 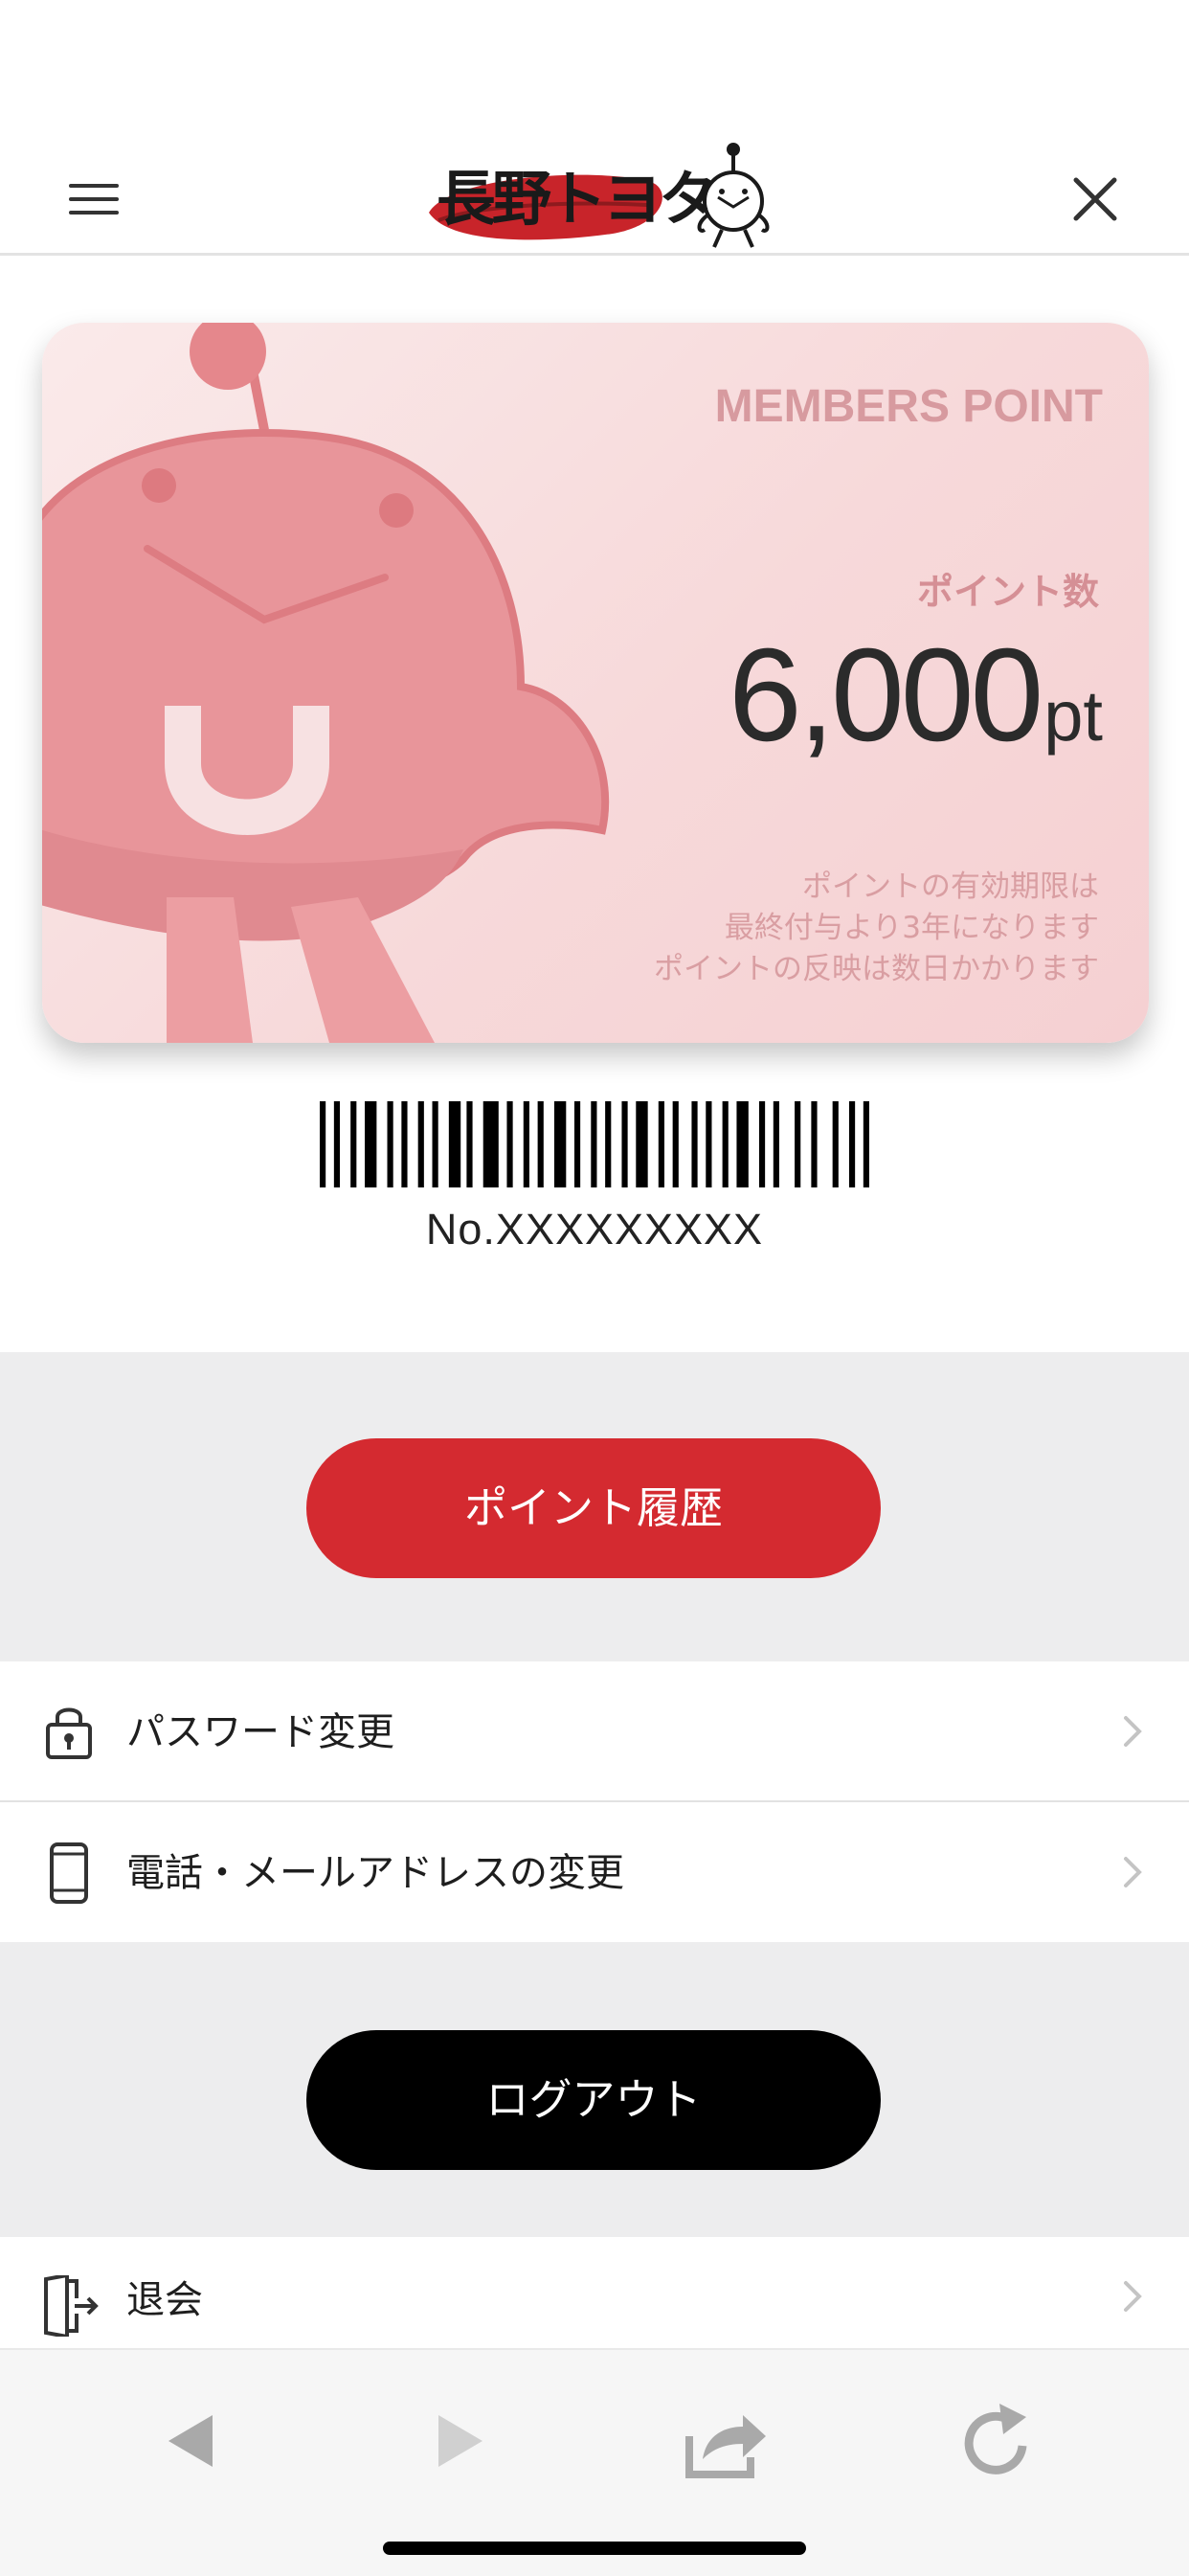 What do you see at coordinates (594, 2462) in the screenshot?
I see `browser-toolbar` at bounding box center [594, 2462].